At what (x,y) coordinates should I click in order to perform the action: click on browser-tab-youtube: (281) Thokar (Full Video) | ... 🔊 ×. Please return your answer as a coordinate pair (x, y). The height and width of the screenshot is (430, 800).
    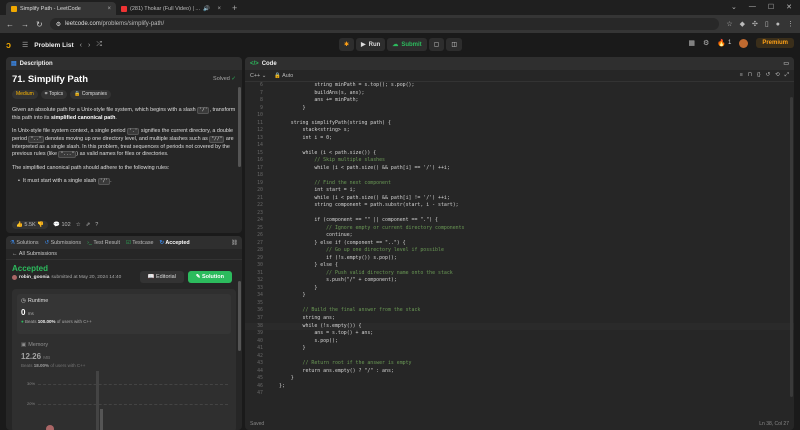
    Looking at the image, I should click on (171, 8).